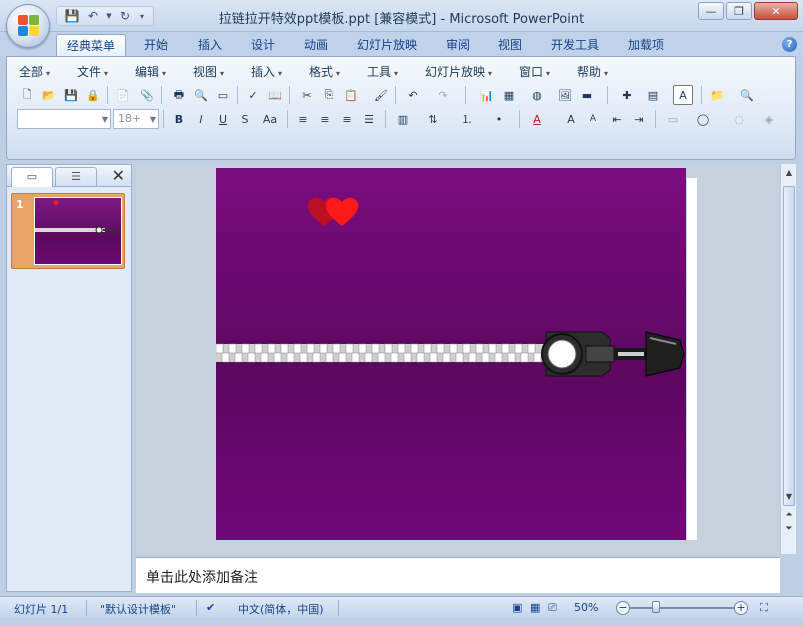 This screenshot has width=803, height=626. I want to click on menu-window: 窗口 ▾, so click(534, 71).